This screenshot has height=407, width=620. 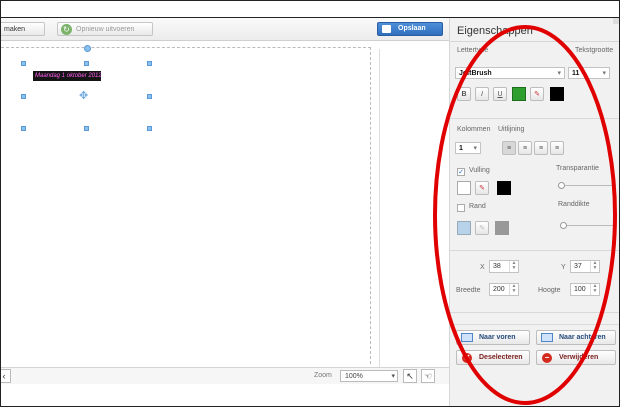 What do you see at coordinates (393, 376) in the screenshot?
I see `chevron-down-icon: ▾` at bounding box center [393, 376].